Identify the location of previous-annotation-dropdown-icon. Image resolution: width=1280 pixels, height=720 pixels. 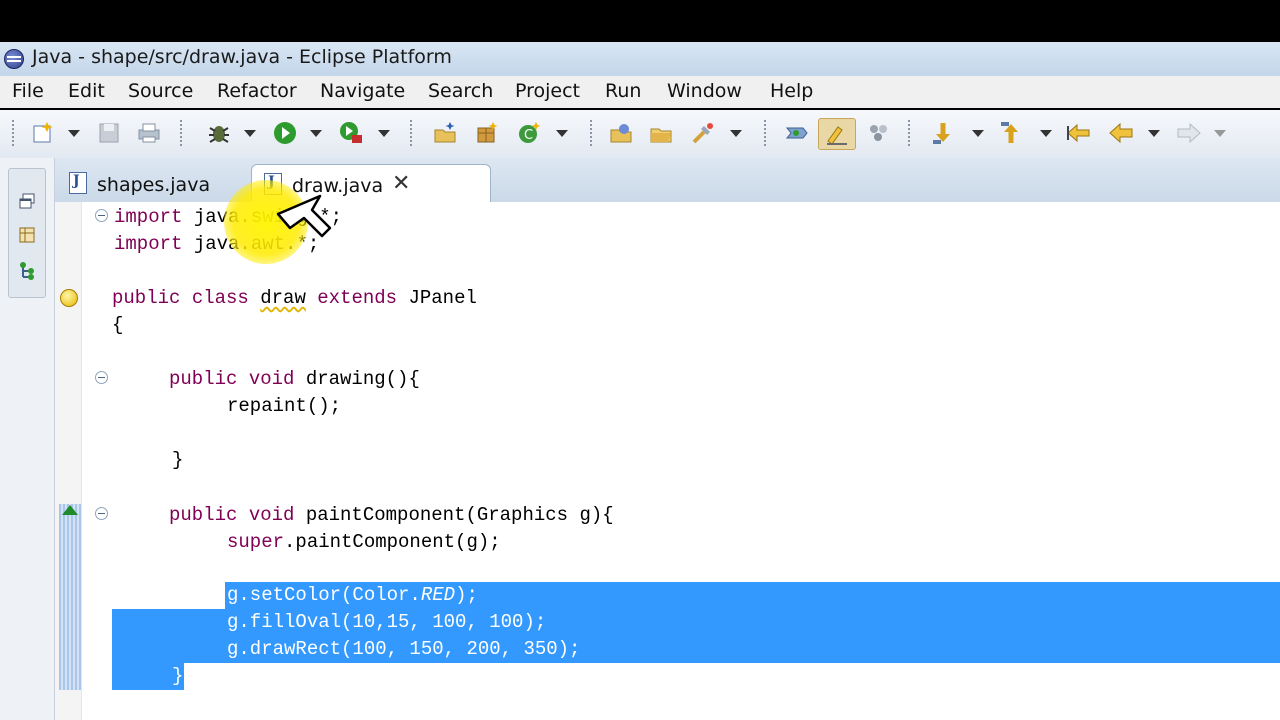
(1046, 133).